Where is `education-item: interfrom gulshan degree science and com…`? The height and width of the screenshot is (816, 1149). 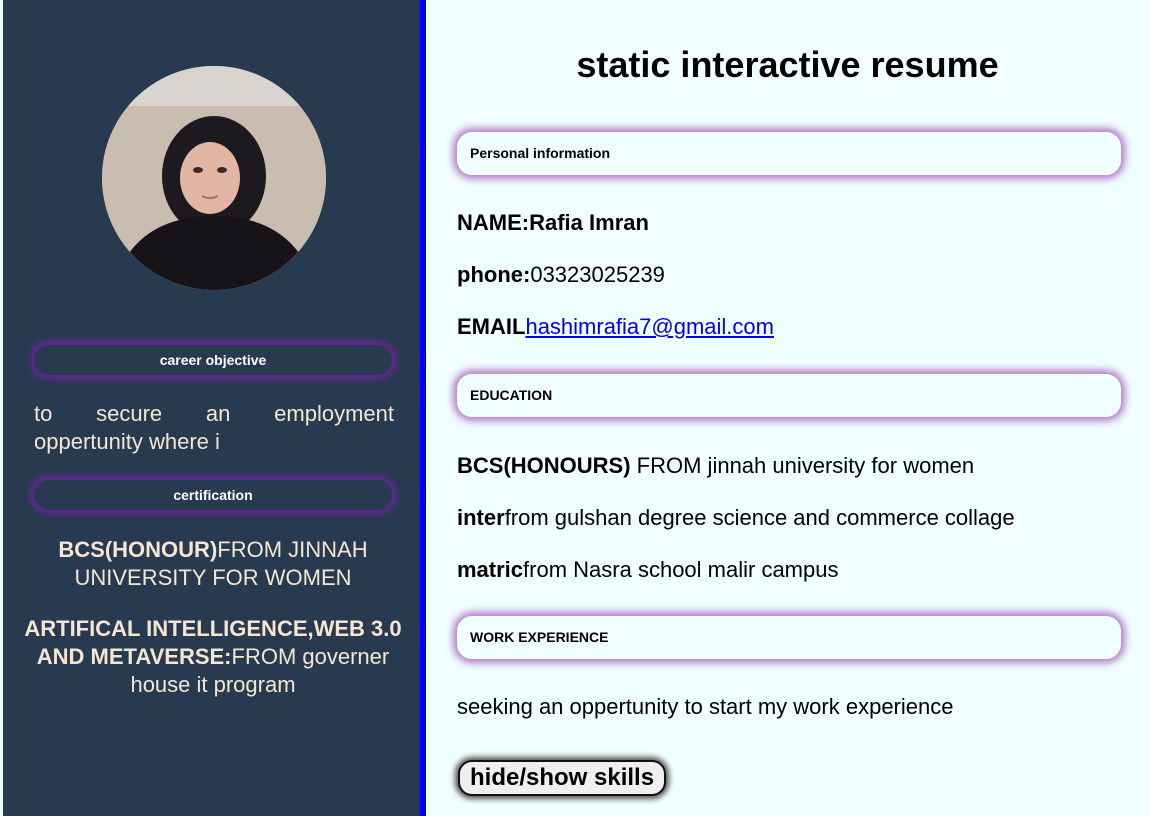 education-item: interfrom gulshan degree science and com… is located at coordinates (736, 518).